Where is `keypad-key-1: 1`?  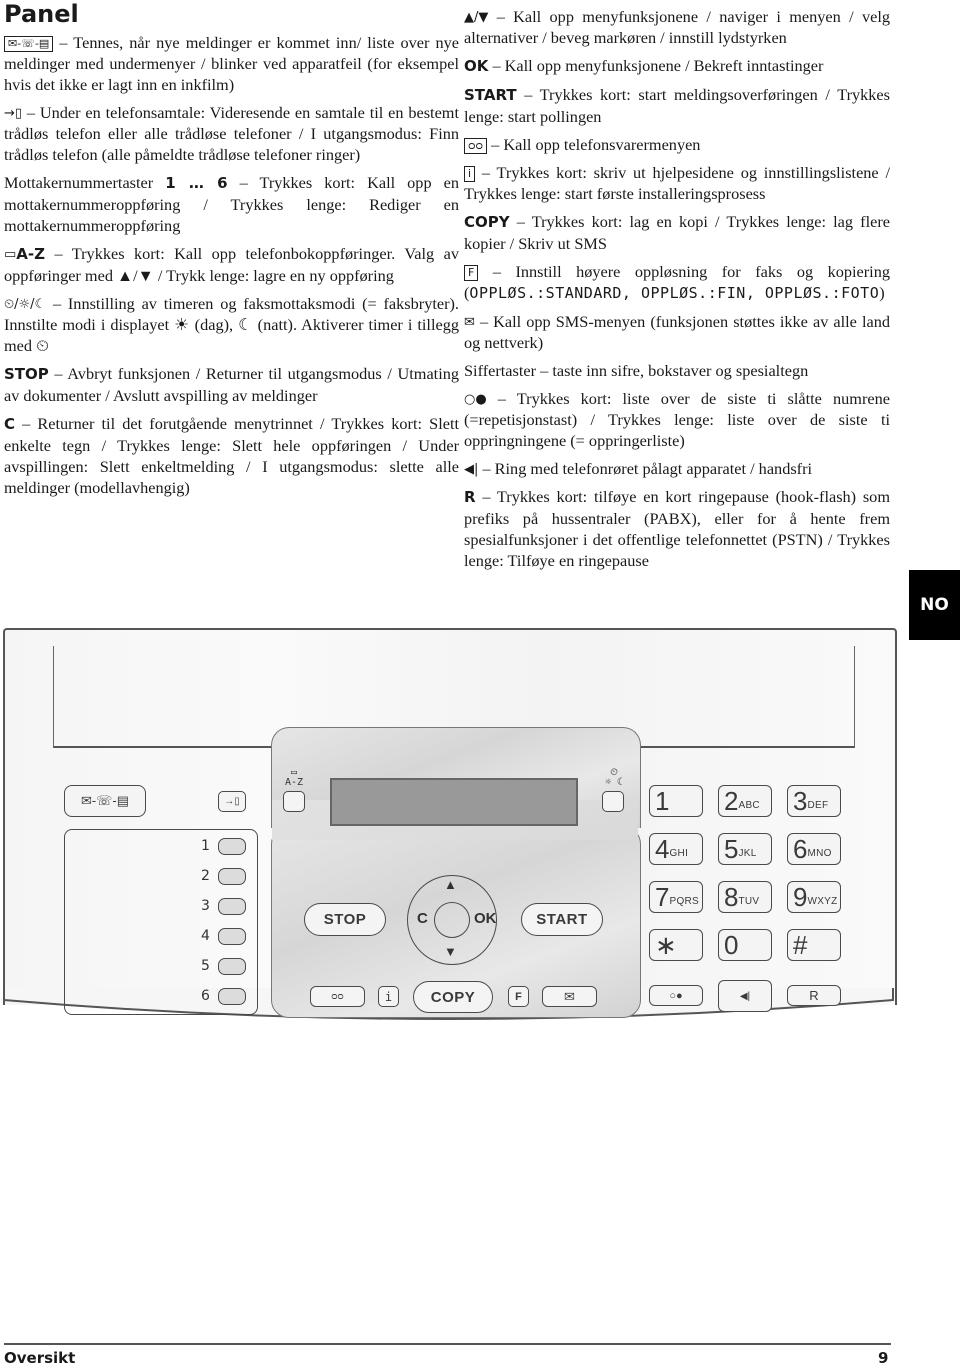
keypad-key-1: 1 is located at coordinates (676, 801).